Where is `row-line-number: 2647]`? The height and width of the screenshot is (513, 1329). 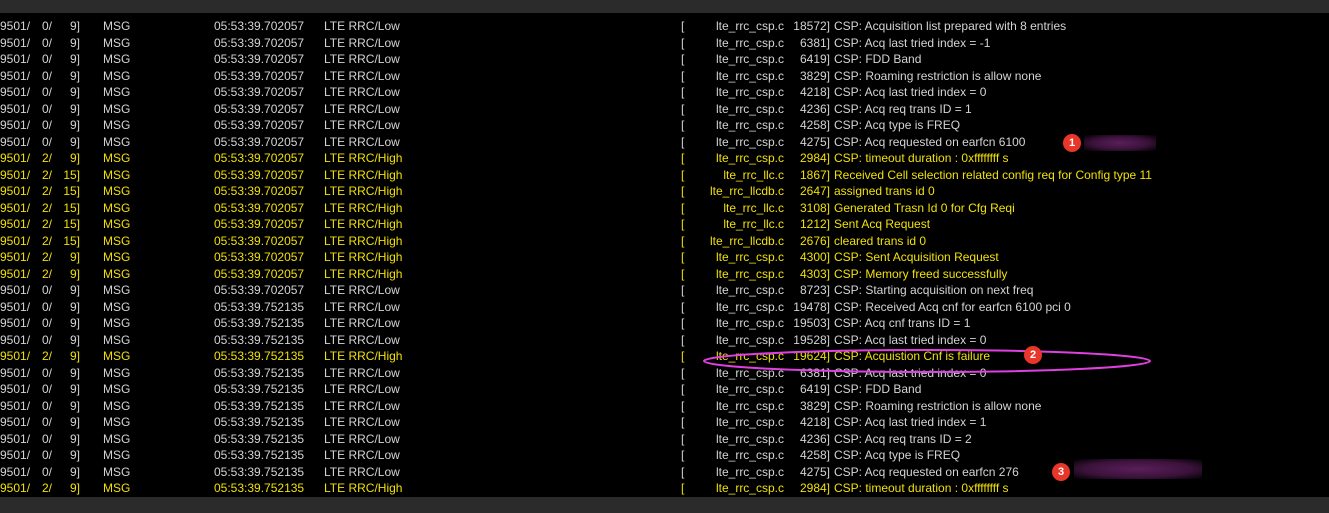 row-line-number: 2647] is located at coordinates (814, 191).